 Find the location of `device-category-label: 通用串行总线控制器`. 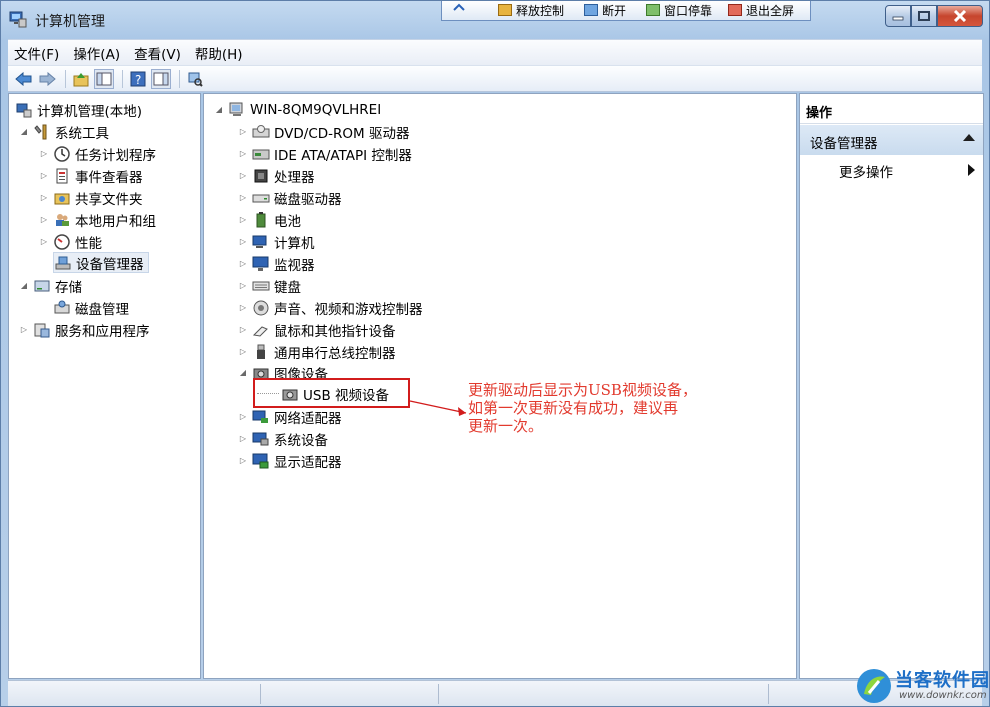

device-category-label: 通用串行总线控制器 is located at coordinates (335, 353).